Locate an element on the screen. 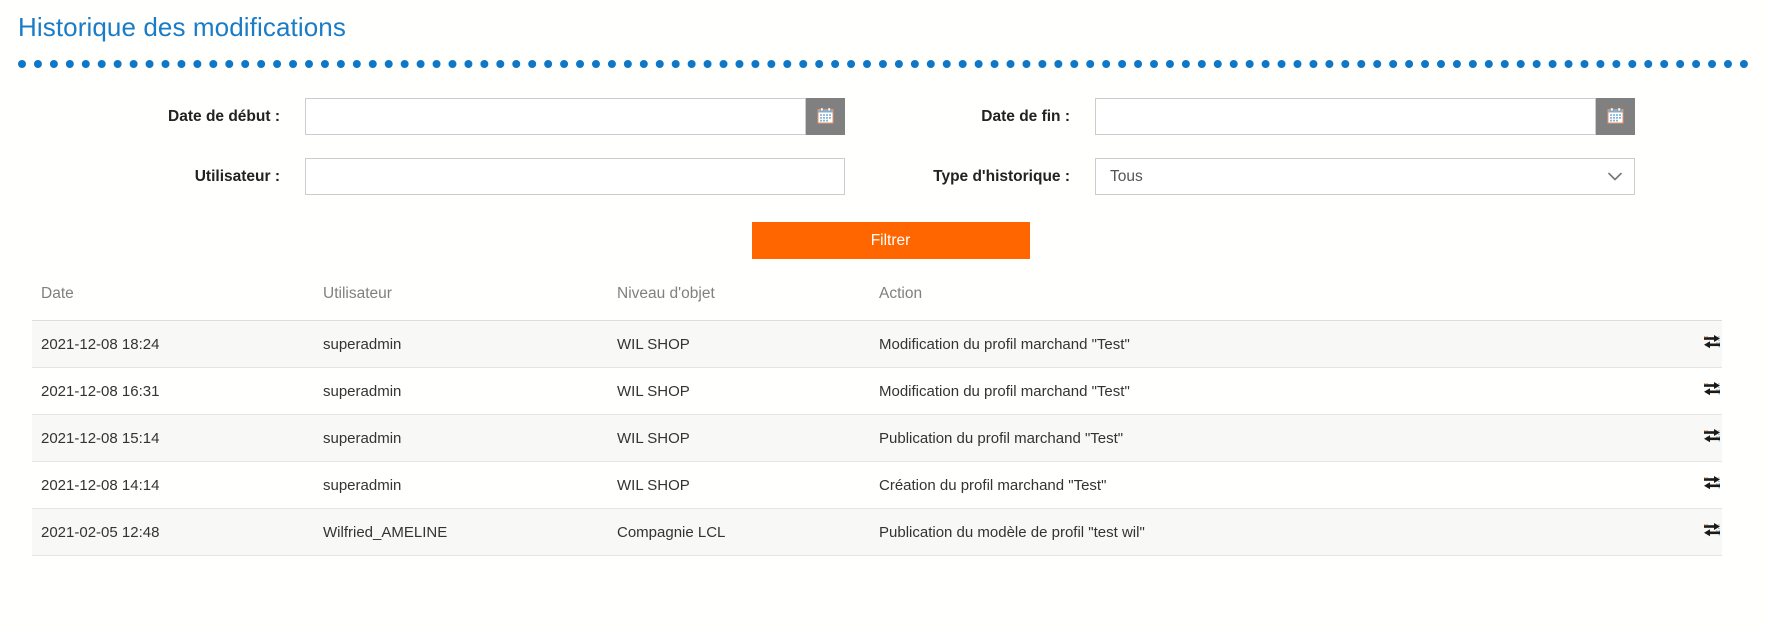 The width and height of the screenshot is (1767, 635). page-title: Historique des modifications is located at coordinates (182, 27).